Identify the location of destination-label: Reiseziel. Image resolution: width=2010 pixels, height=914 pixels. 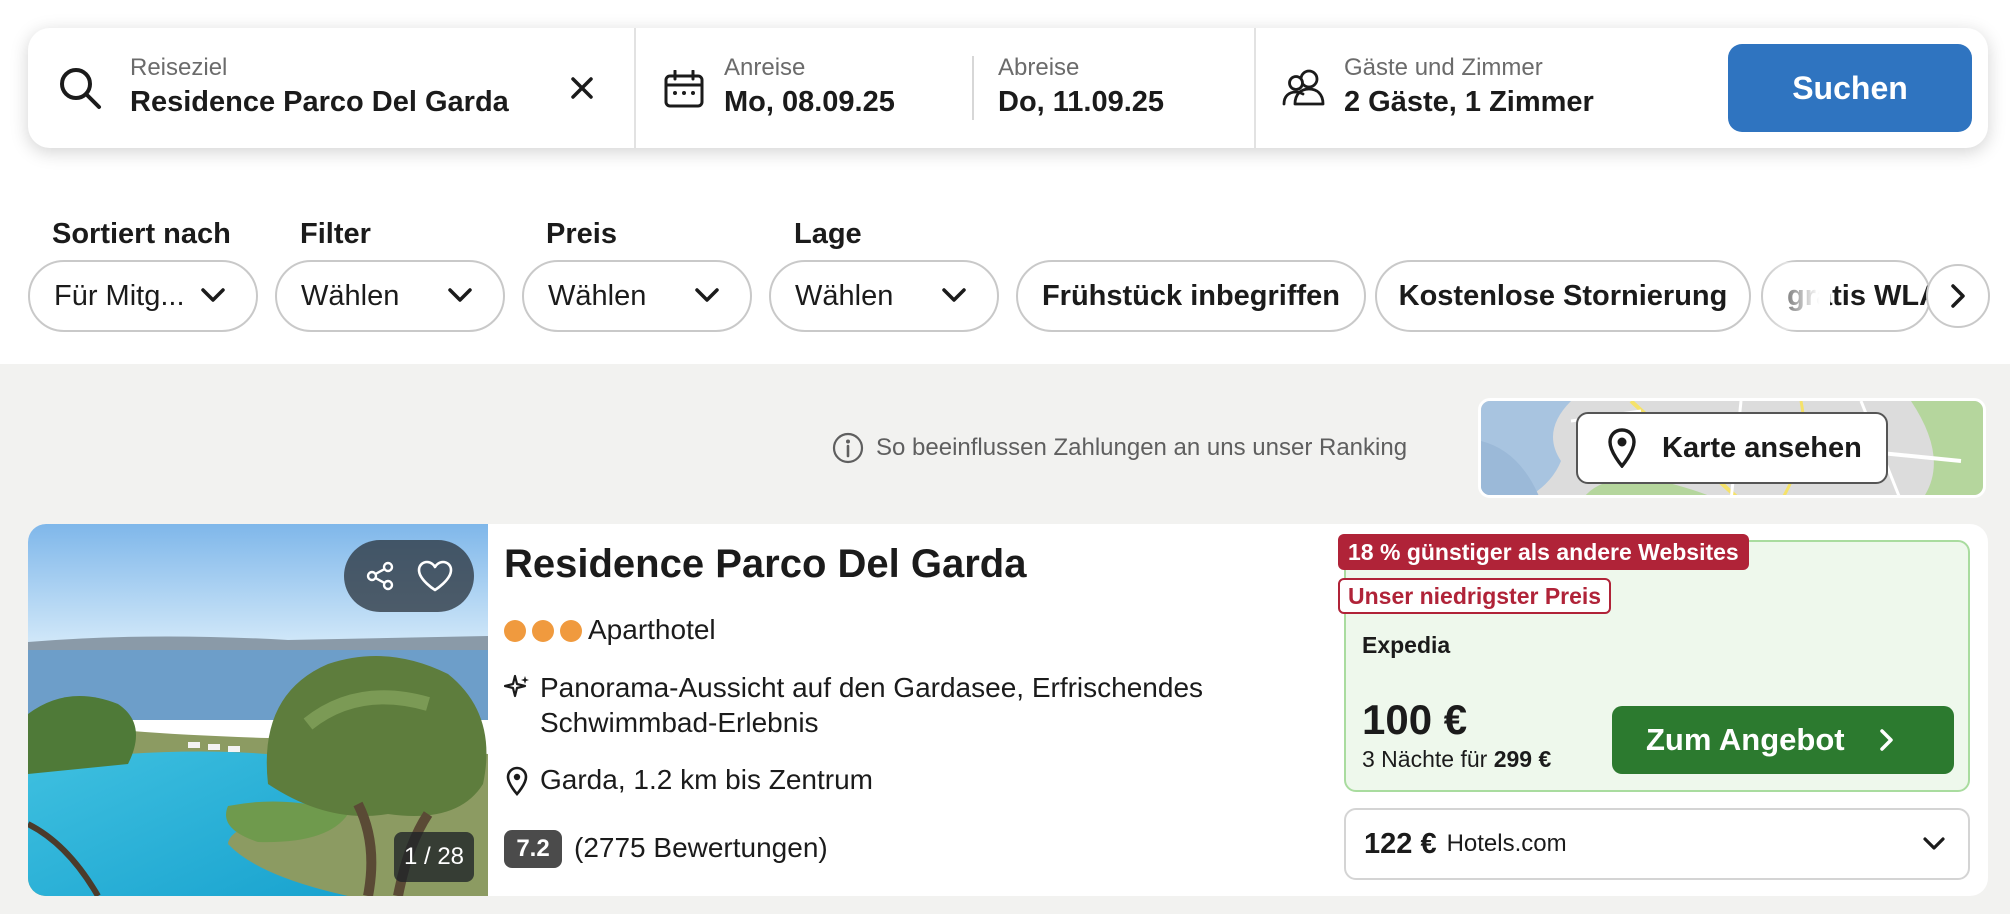
(179, 67).